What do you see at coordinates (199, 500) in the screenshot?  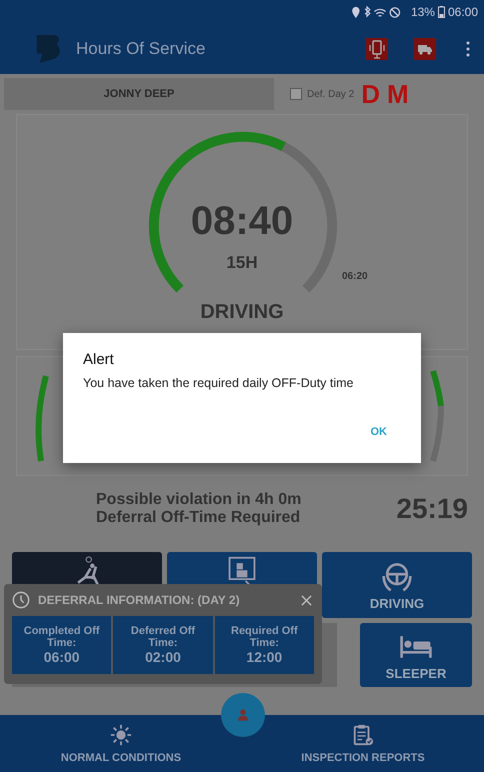 I see `violation-text: Possible violation in 4h 0m` at bounding box center [199, 500].